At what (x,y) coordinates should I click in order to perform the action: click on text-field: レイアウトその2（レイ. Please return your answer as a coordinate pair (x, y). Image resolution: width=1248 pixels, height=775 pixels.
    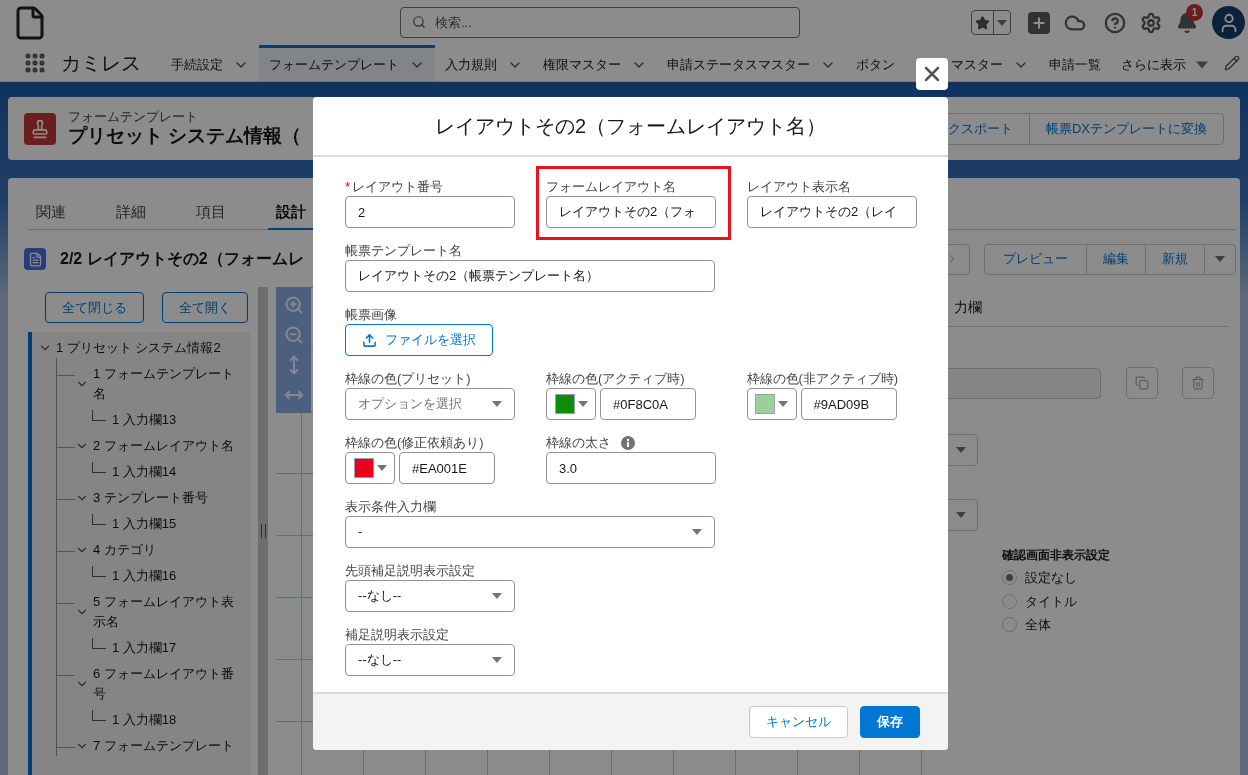
    Looking at the image, I should click on (832, 212).